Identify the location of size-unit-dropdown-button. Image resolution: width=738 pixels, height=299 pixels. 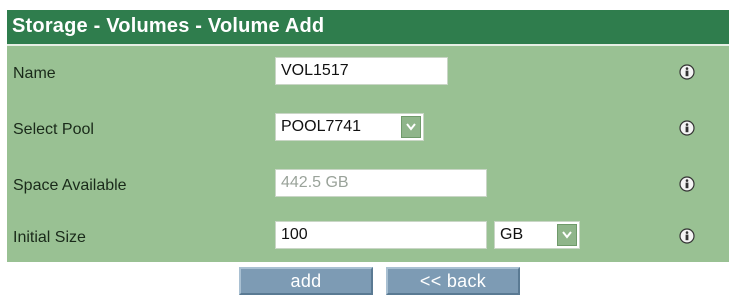
(567, 235).